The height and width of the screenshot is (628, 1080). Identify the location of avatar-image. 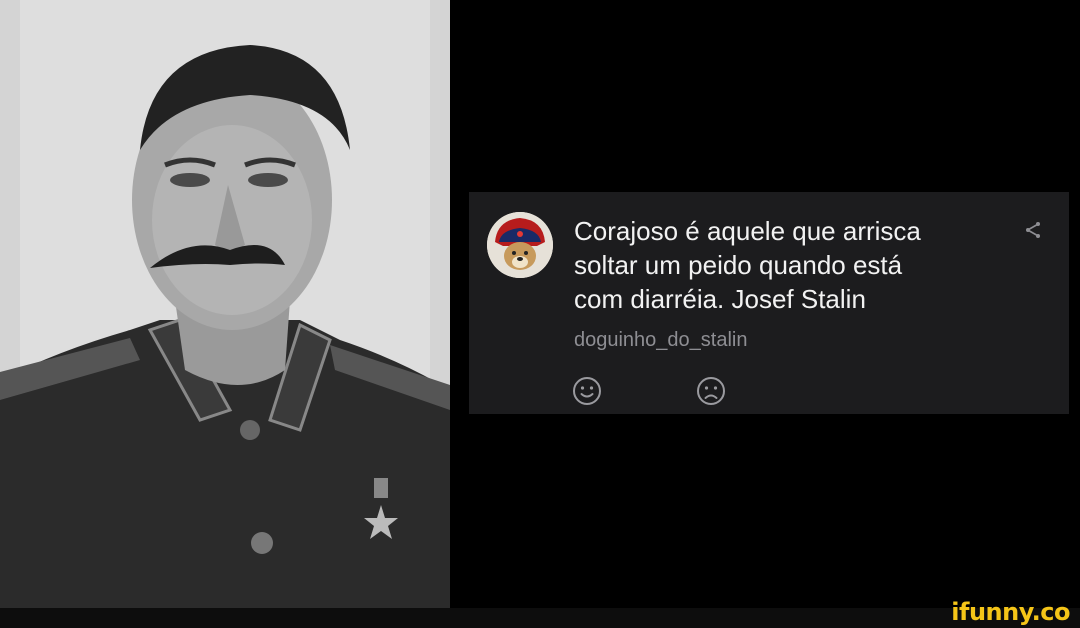
(520, 245).